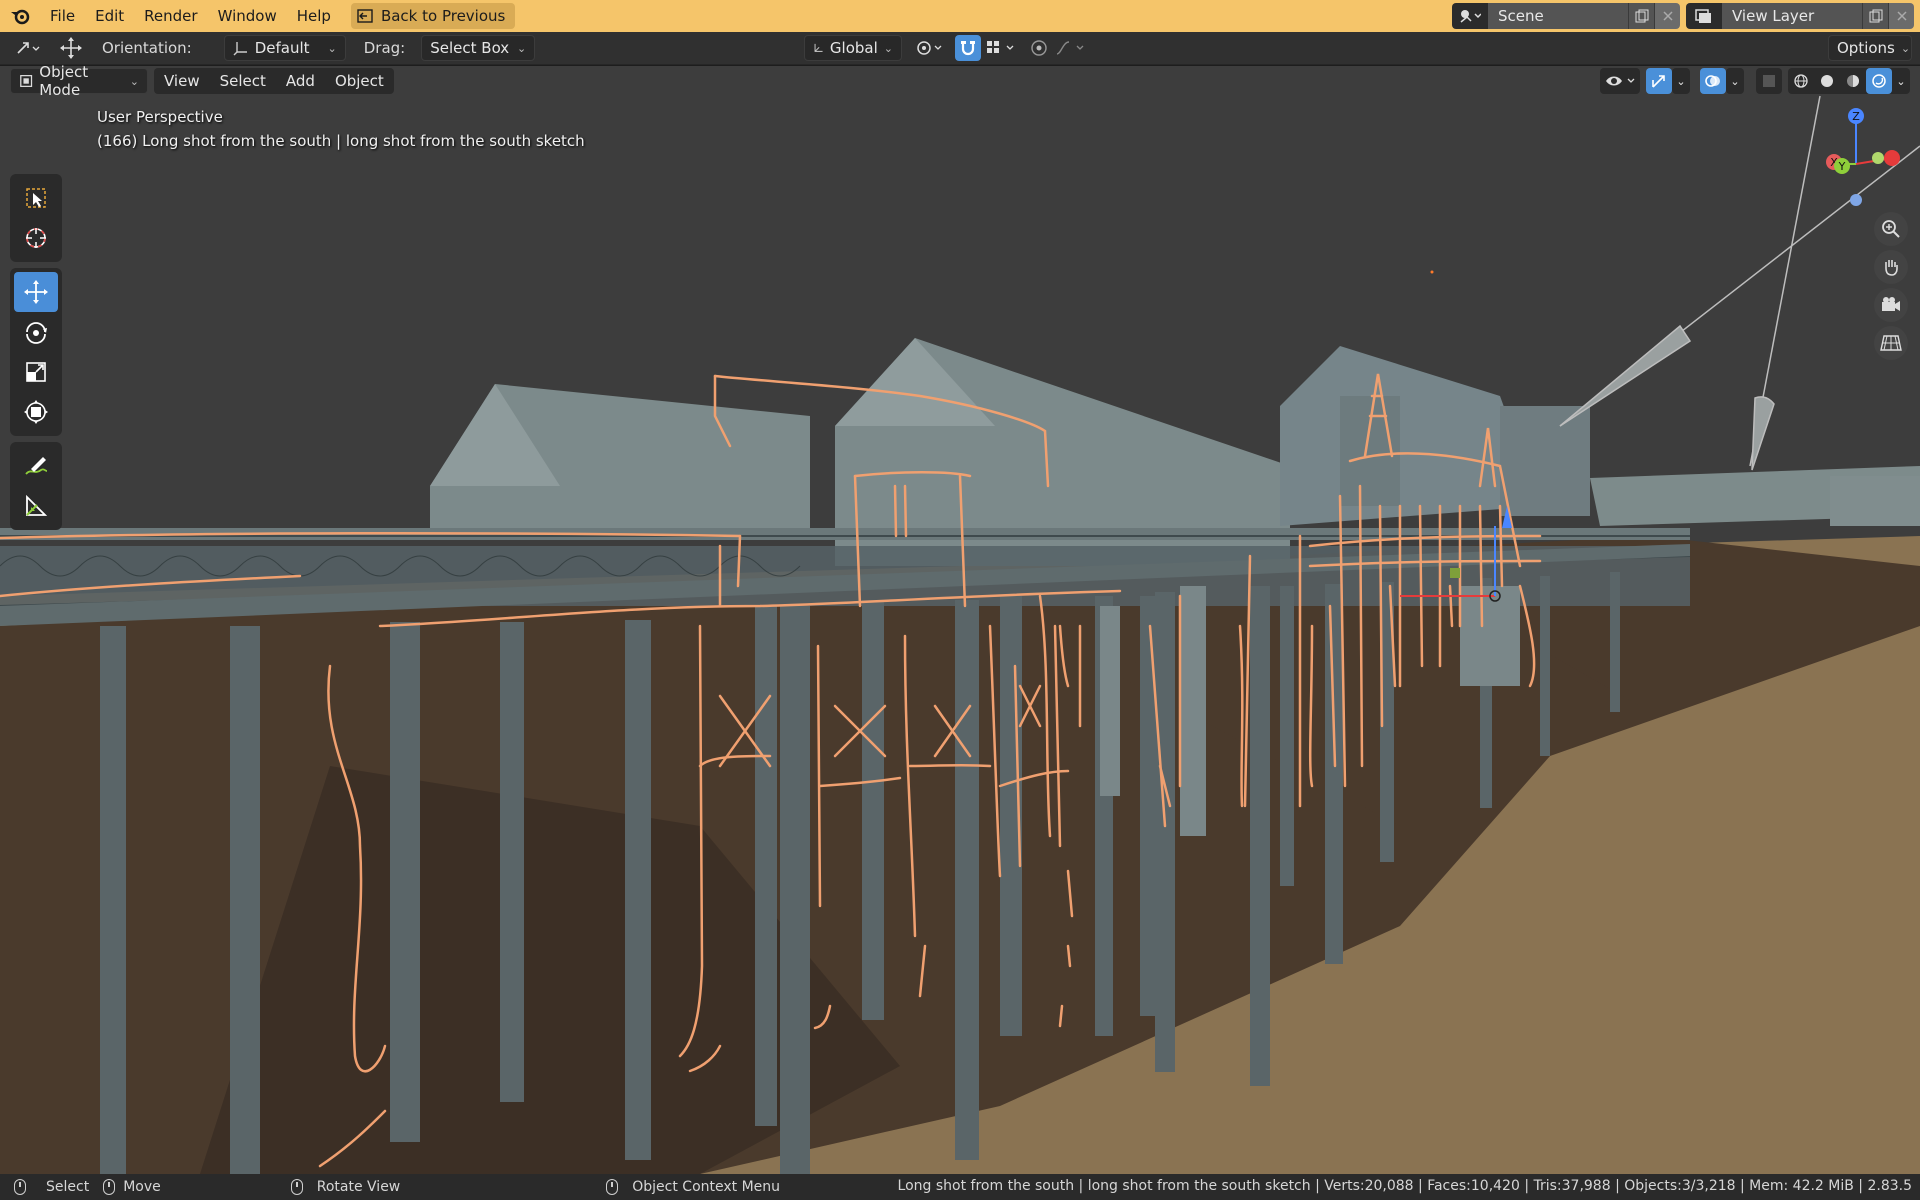 This screenshot has height=1200, width=1920. I want to click on camera-view-icon, so click(1891, 305).